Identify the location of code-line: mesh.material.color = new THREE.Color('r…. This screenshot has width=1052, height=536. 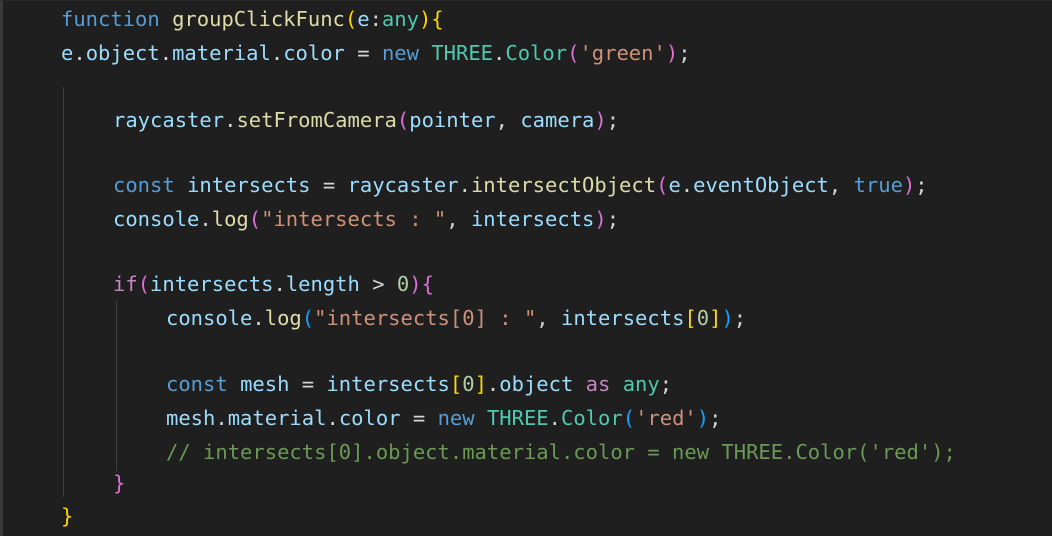
(443, 418).